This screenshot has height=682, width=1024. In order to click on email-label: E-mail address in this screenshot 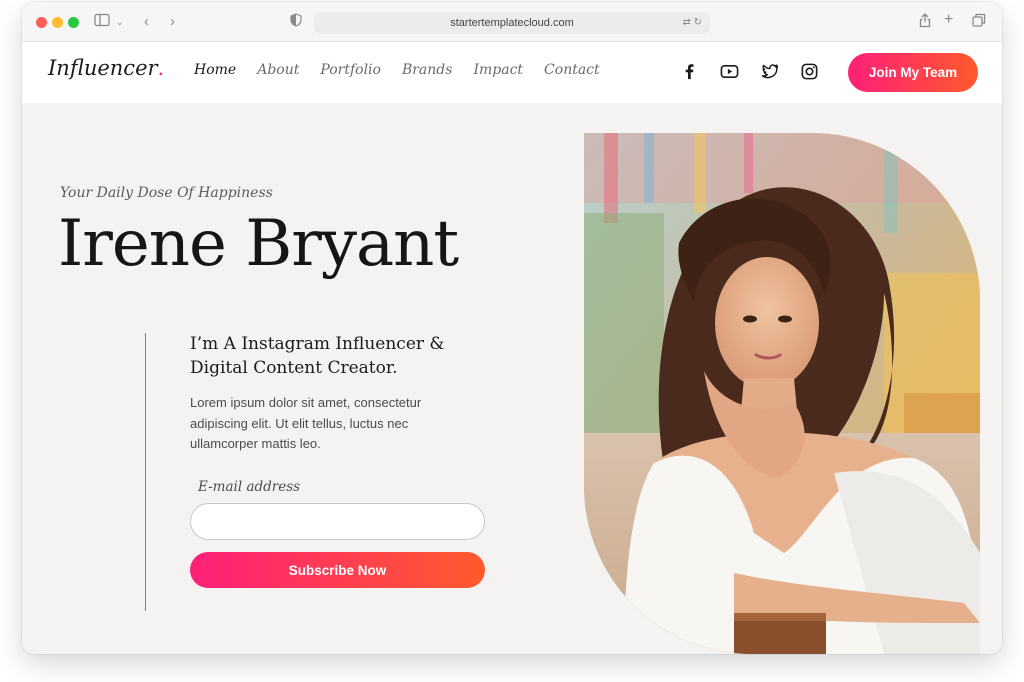, I will do `click(249, 487)`.